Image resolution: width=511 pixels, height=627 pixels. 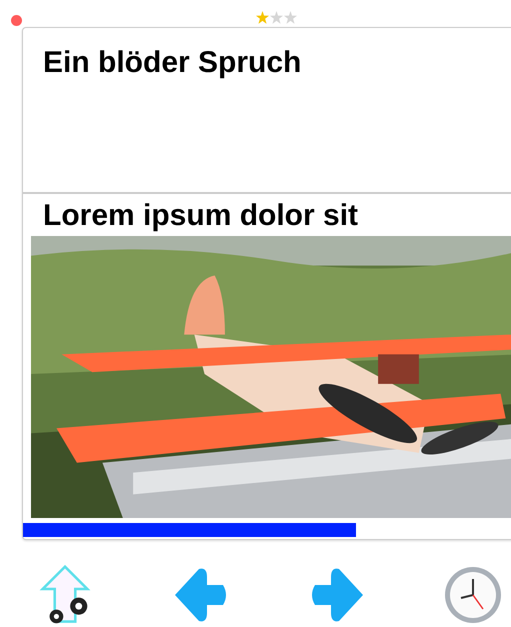 I want to click on card-title: Ein blöder Spruch, so click(x=172, y=63).